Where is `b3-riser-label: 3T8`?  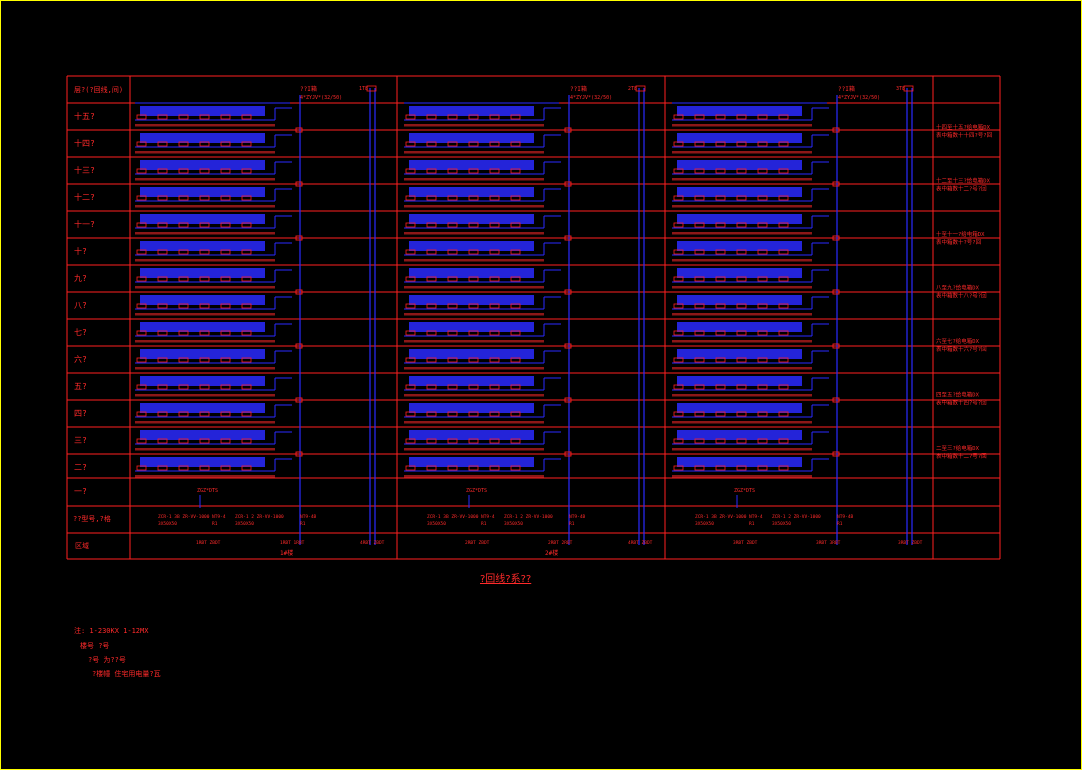
b3-riser-label: 3T8 is located at coordinates (900, 89).